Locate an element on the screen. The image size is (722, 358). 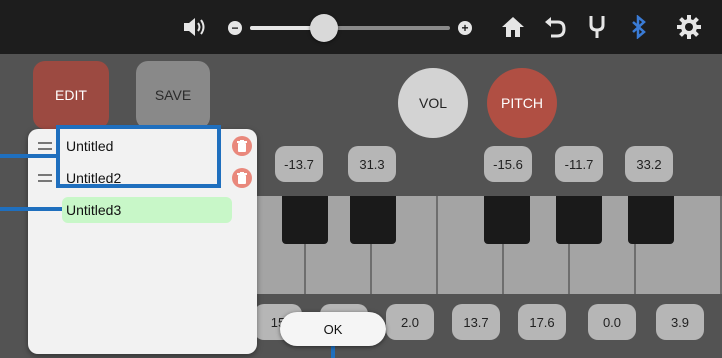
pitch-chip: 31.3 is located at coordinates (372, 164).